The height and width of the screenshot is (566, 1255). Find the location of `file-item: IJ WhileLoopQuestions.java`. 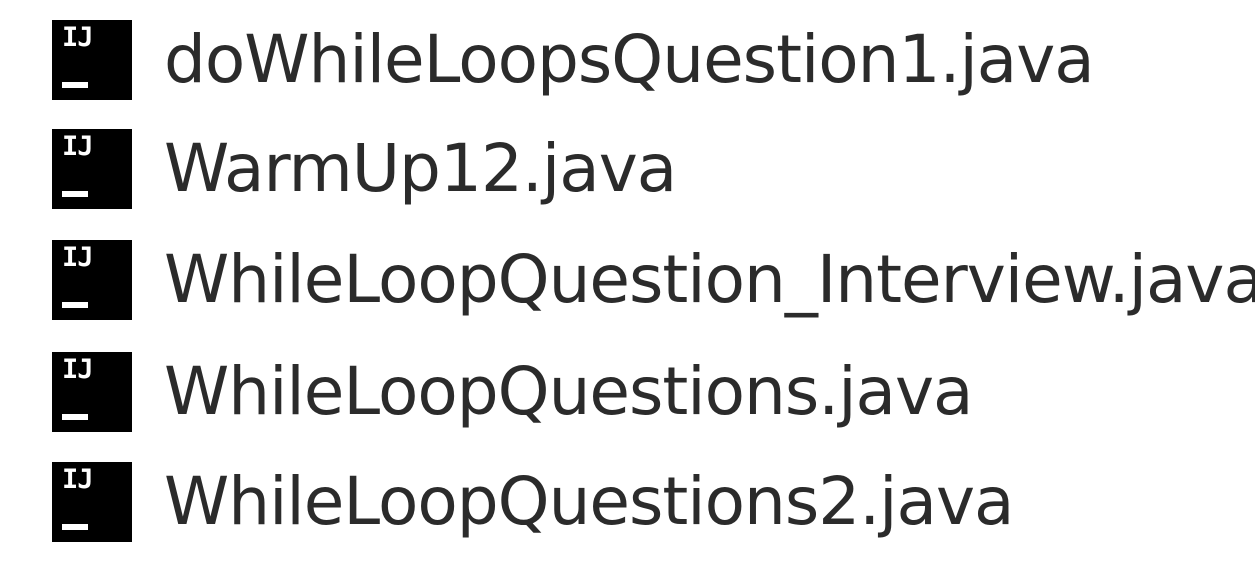

file-item: IJ WhileLoopQuestions.java is located at coordinates (512, 392).